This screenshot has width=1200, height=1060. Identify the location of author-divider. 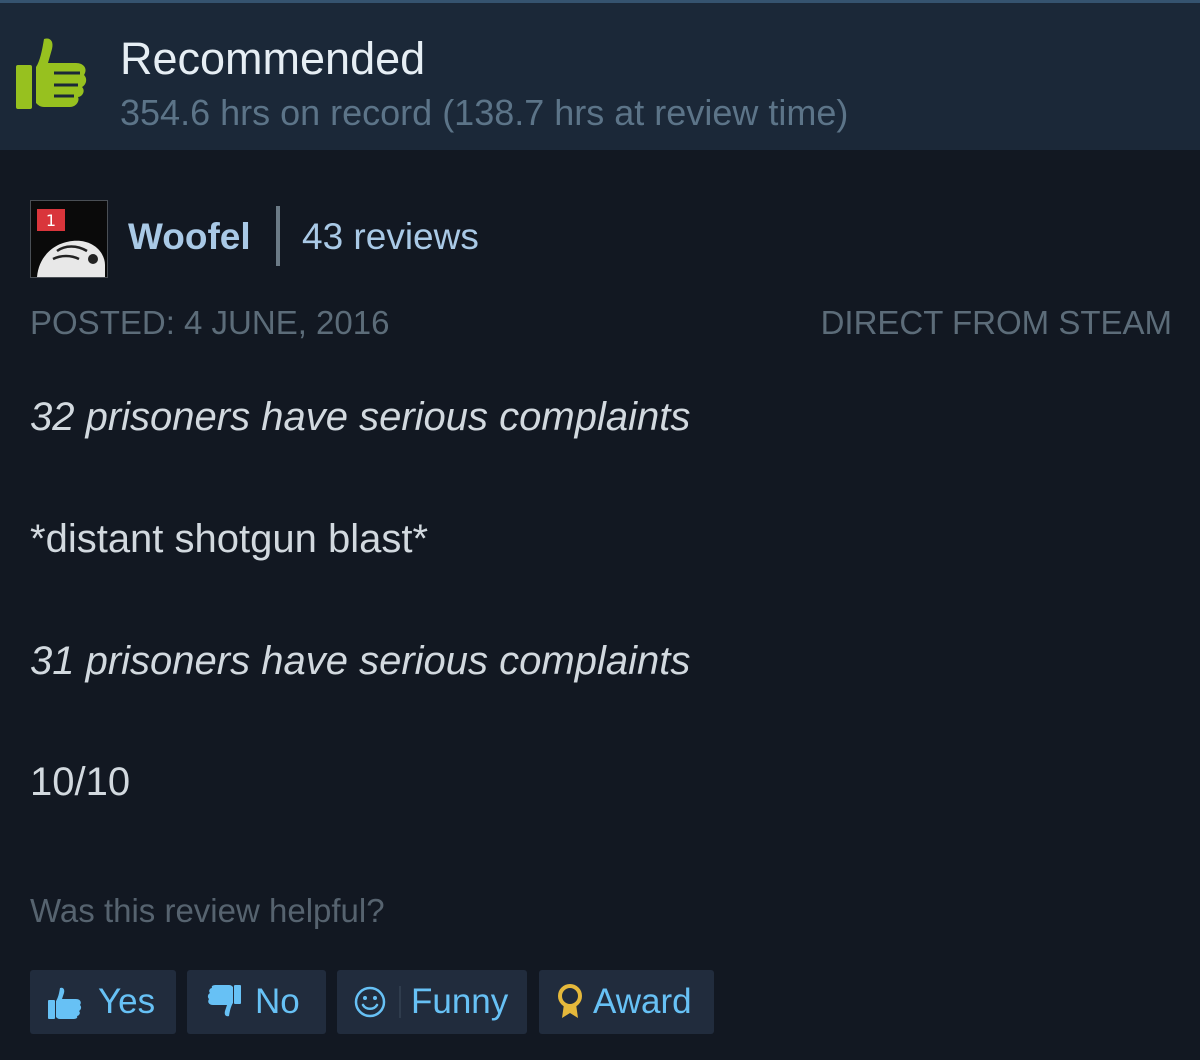
(278, 236).